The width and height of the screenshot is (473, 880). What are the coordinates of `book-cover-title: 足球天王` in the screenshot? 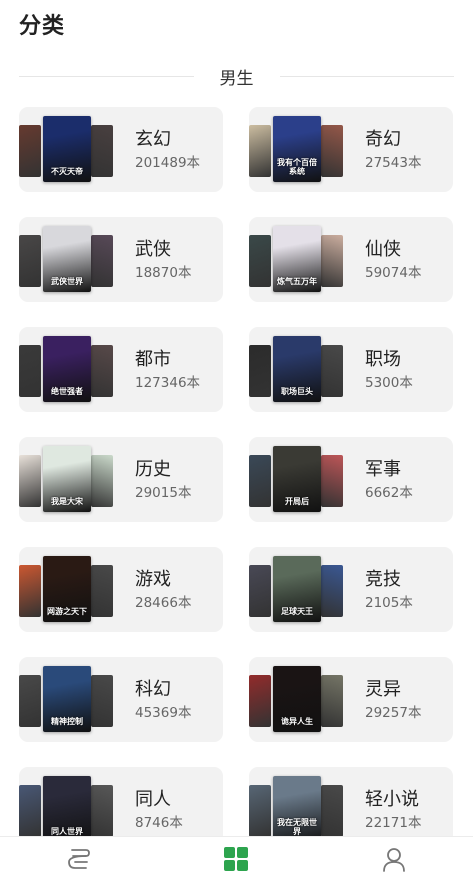 It's located at (297, 611).